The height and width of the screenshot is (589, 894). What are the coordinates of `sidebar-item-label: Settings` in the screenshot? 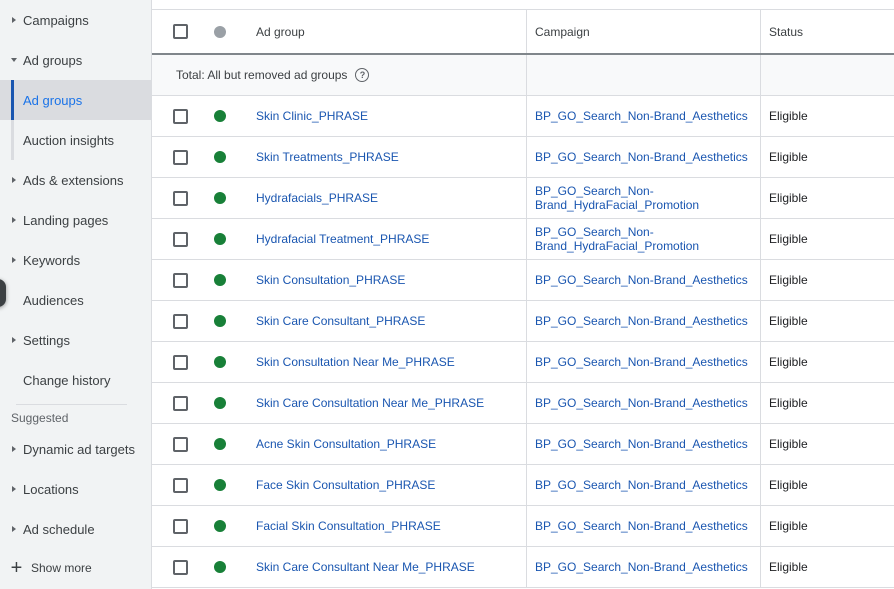 It's located at (46, 340).